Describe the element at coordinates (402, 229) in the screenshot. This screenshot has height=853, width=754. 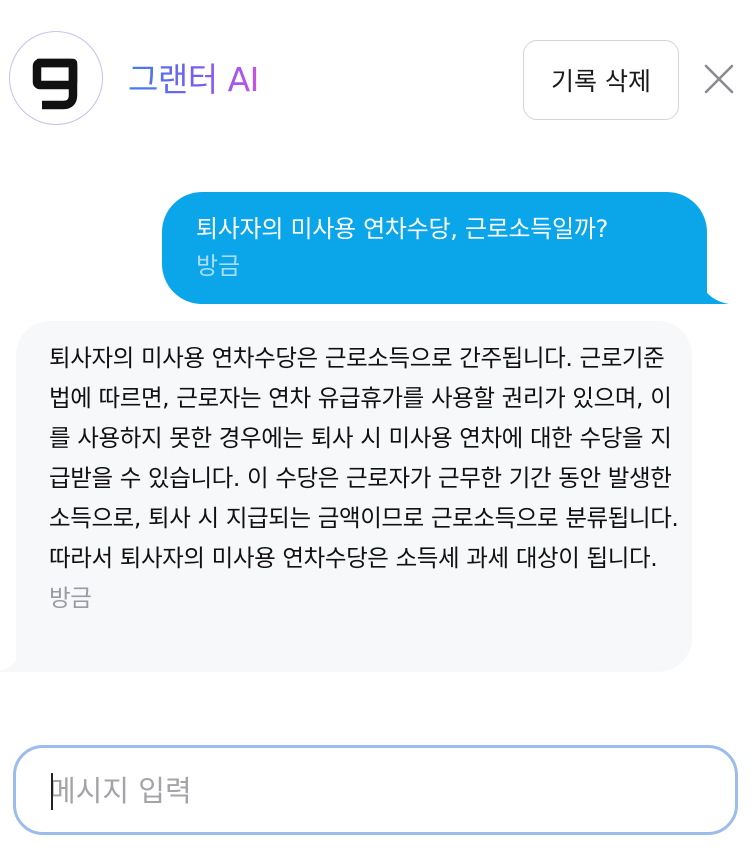
I see `user-message-text: 퇴사자의 미사용 연차수당, 근로소득일까?` at that location.